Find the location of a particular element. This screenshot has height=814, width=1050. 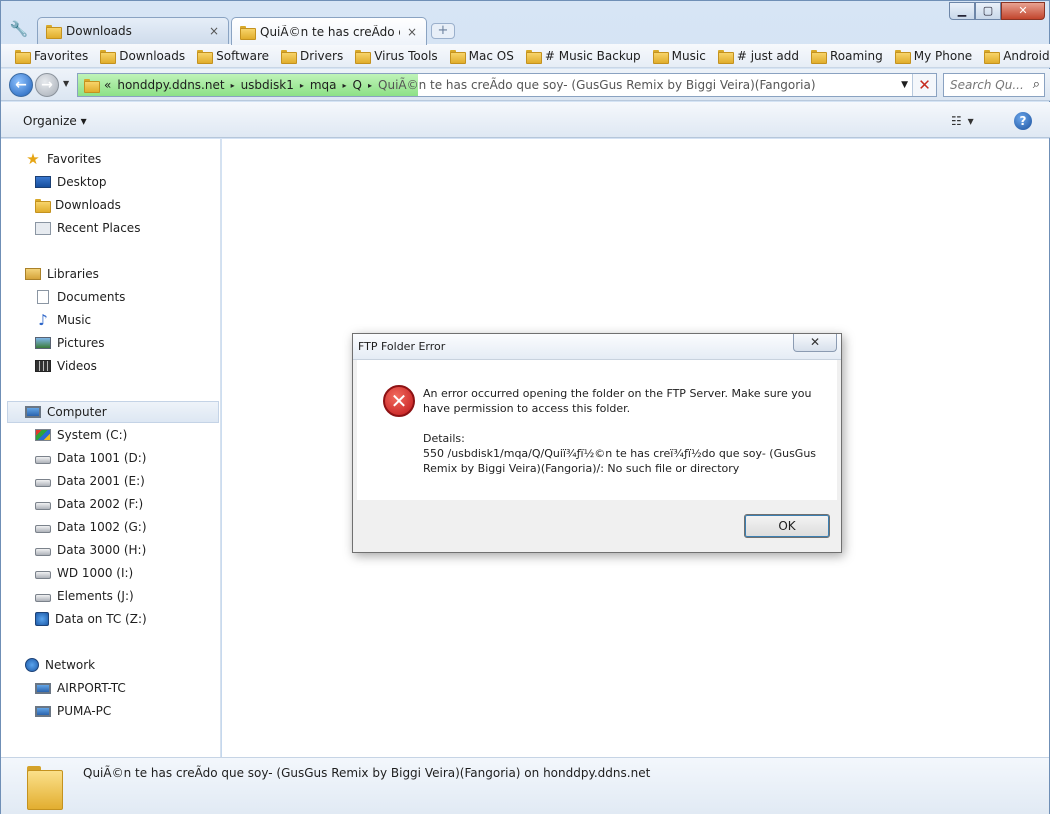

network-drive-icon is located at coordinates (42, 619).